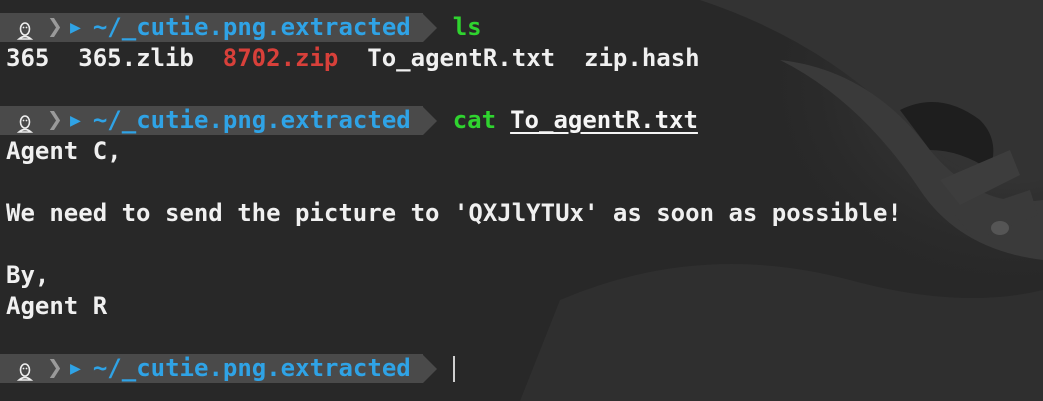 The image size is (1043, 401). I want to click on file-name: zip.hash, so click(642, 58).